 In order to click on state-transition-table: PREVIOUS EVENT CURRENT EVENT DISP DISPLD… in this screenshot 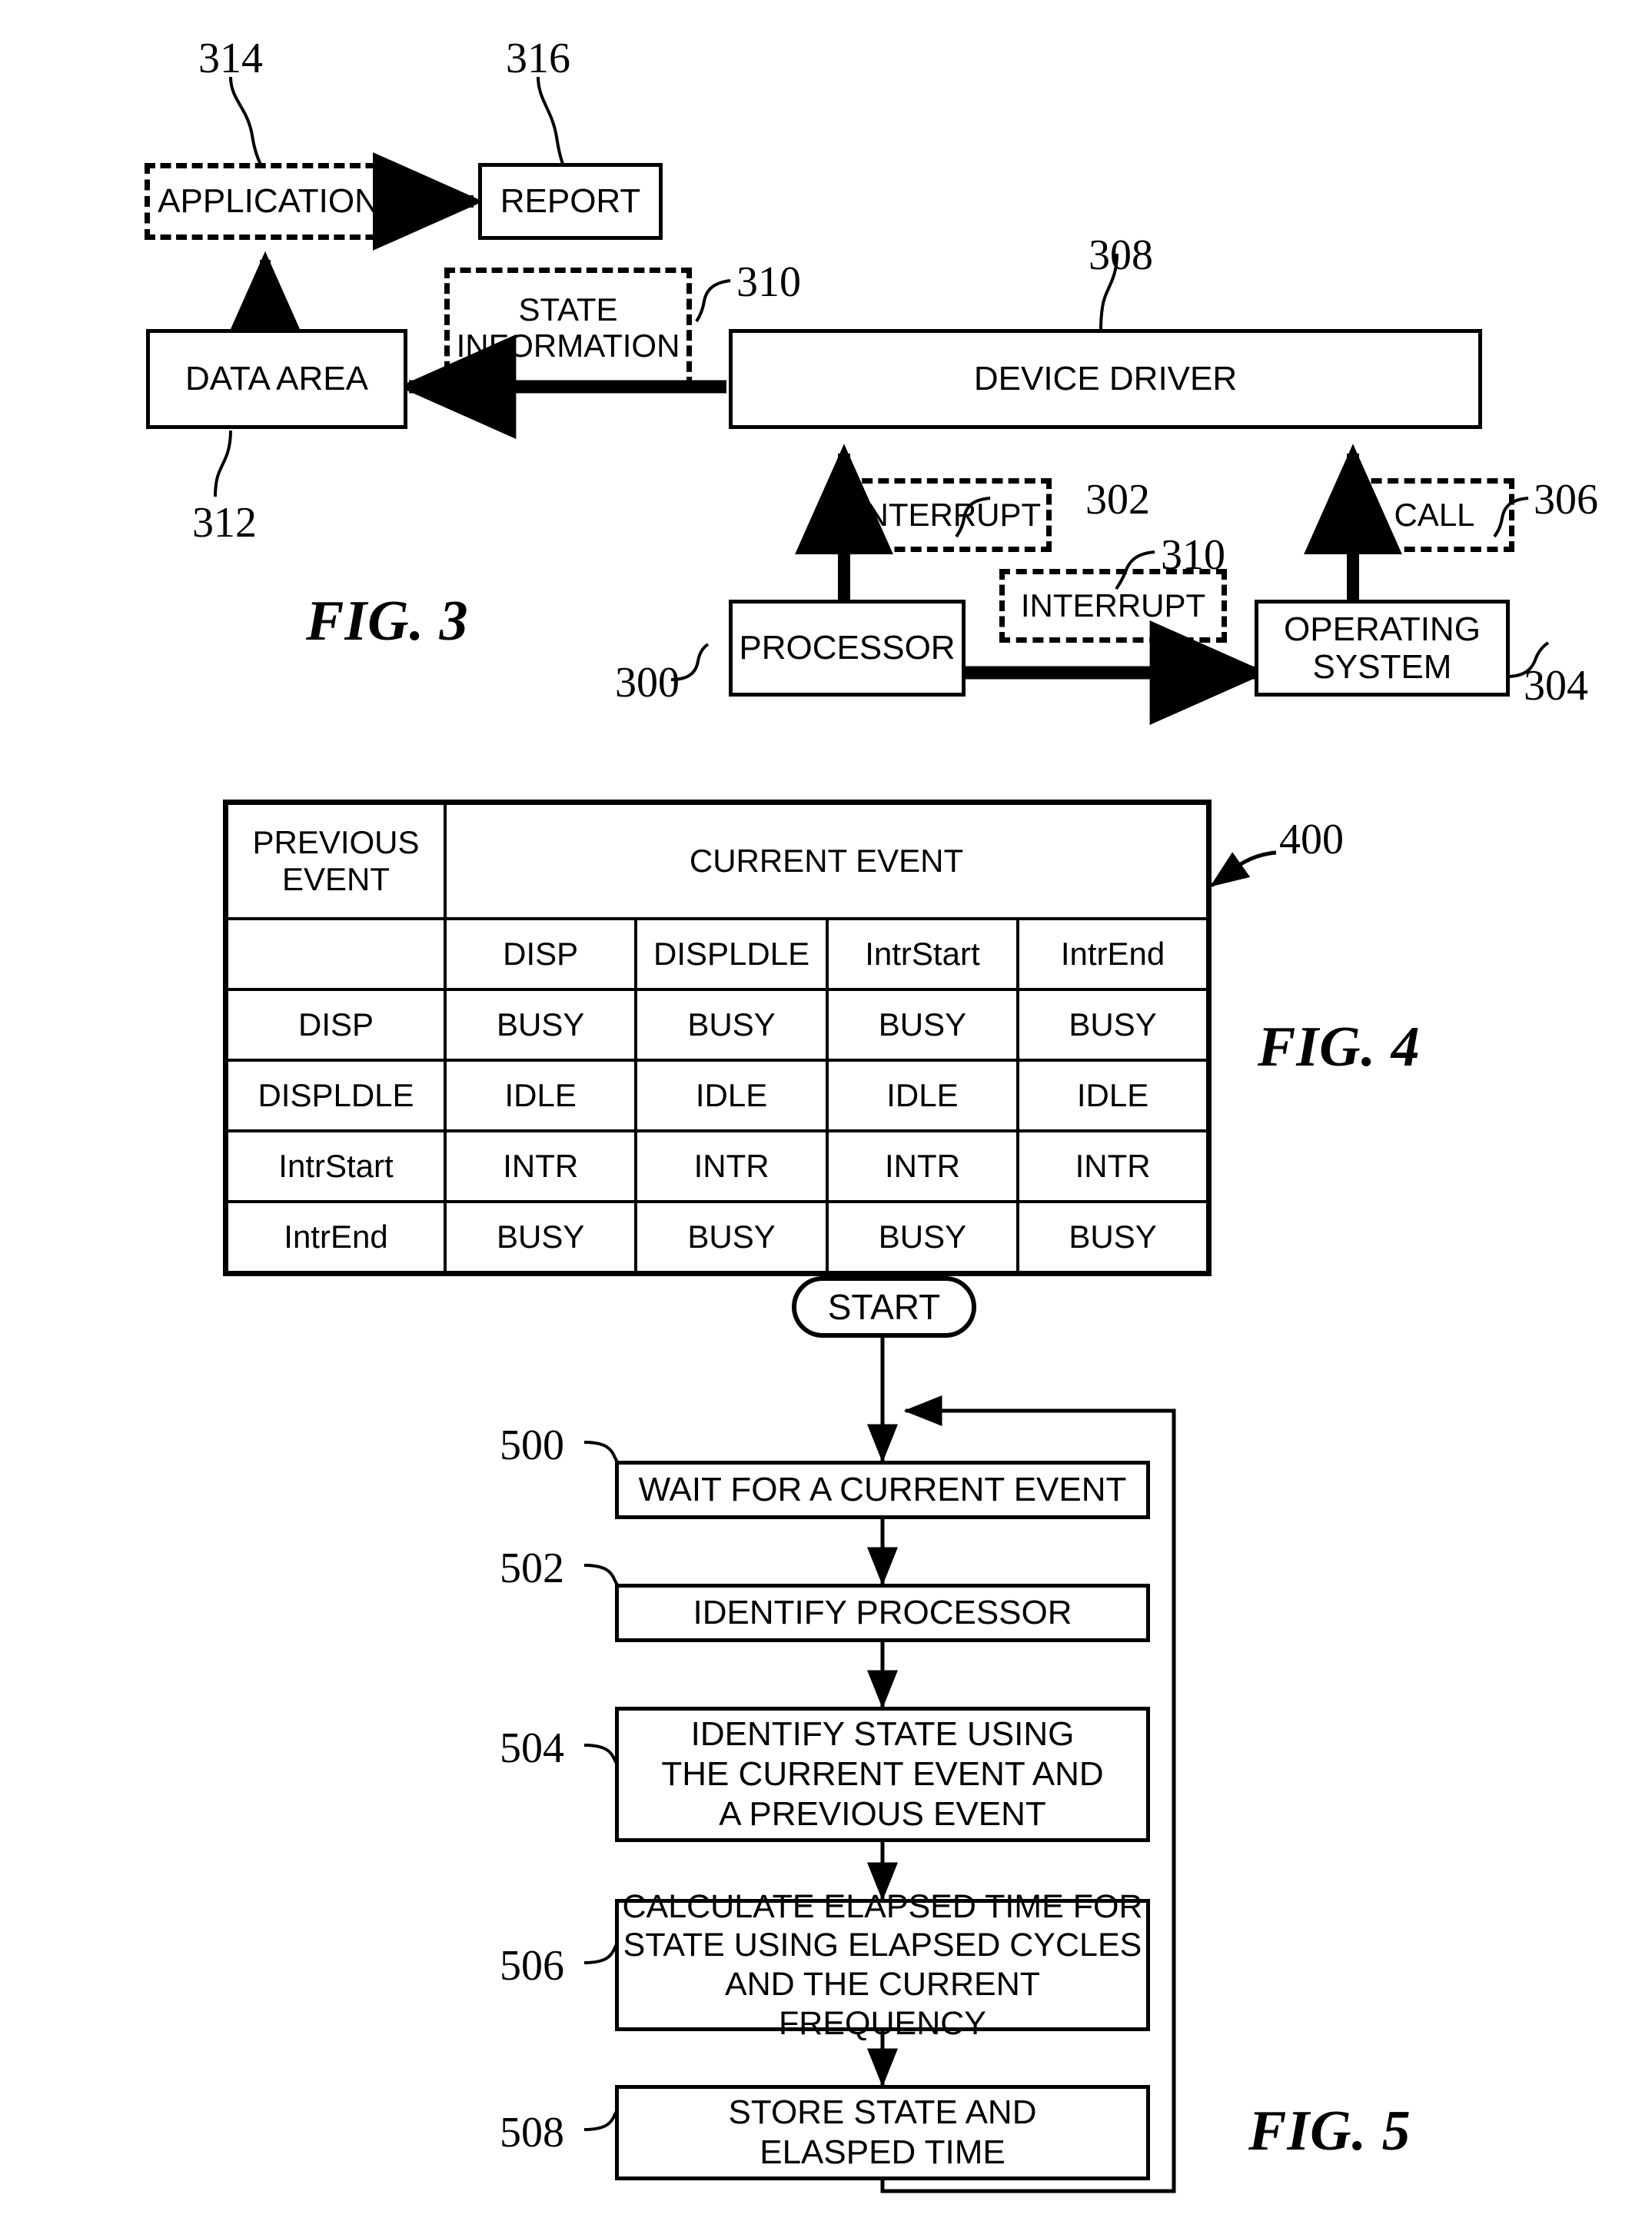, I will do `click(717, 1038)`.